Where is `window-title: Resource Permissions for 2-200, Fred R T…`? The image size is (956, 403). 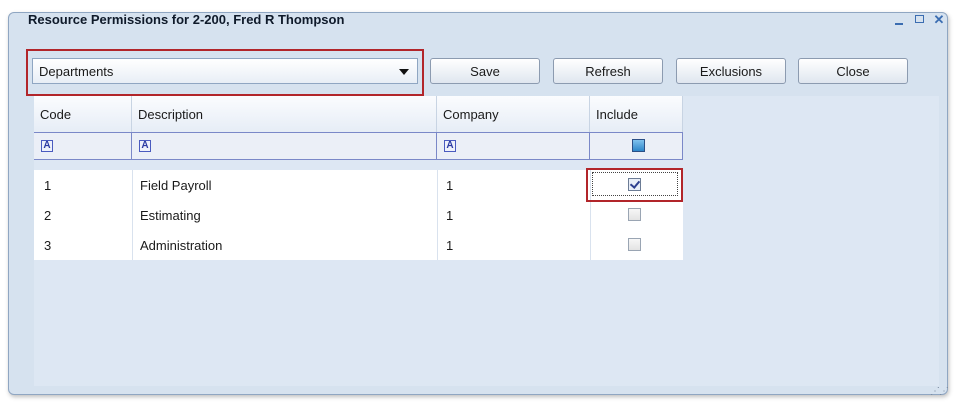
window-title: Resource Permissions for 2-200, Fred R T… is located at coordinates (186, 19).